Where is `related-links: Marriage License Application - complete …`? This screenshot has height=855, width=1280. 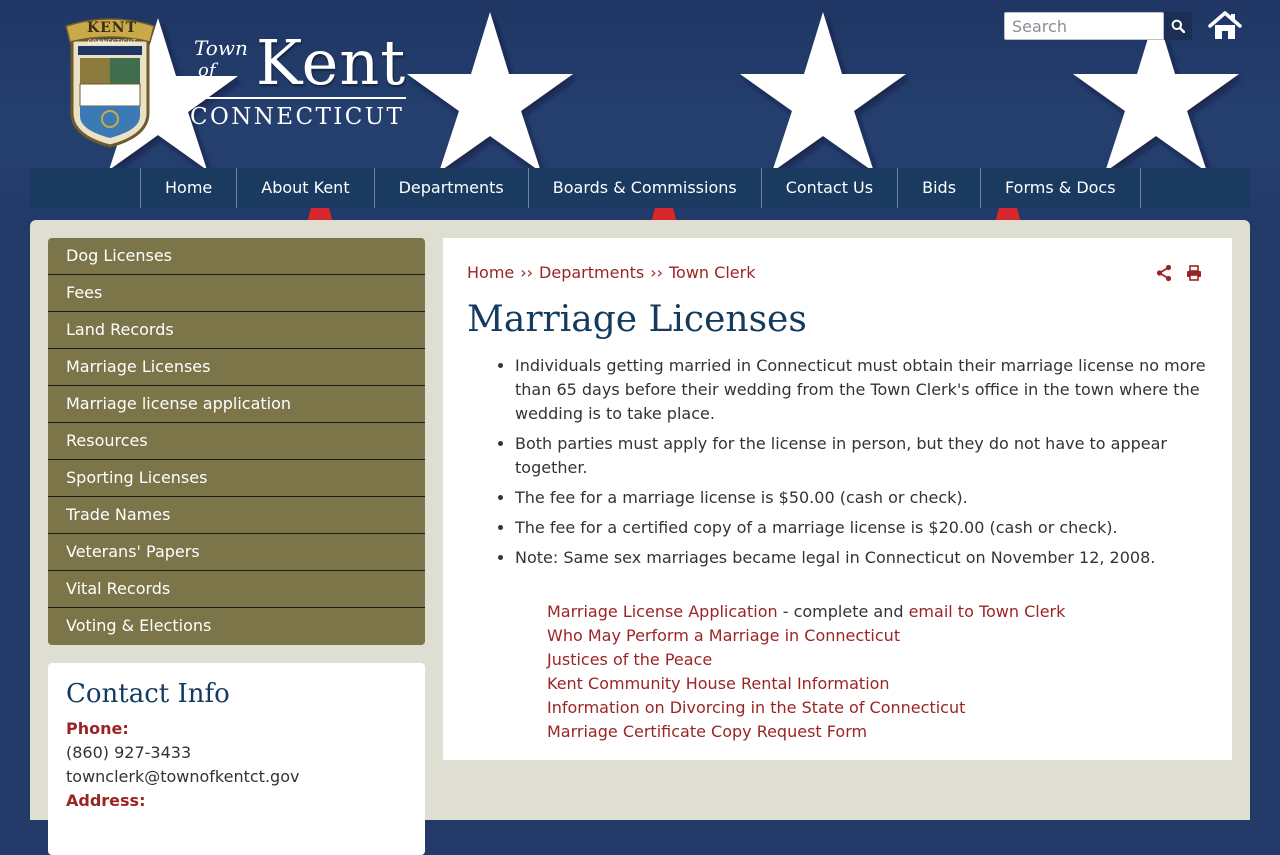
related-links: Marriage License Application - complete … is located at coordinates (877, 672).